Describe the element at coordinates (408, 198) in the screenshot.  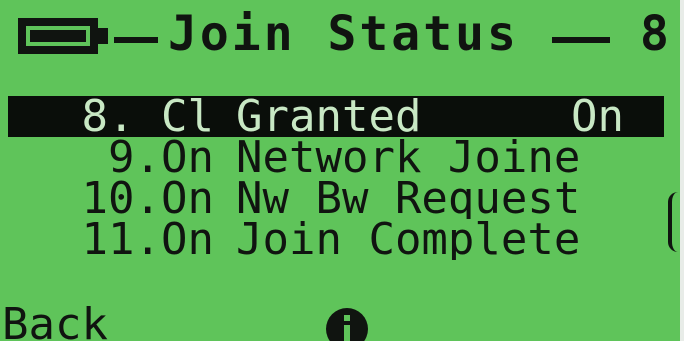
I see `menu-item-label: Nw Bw Request` at that location.